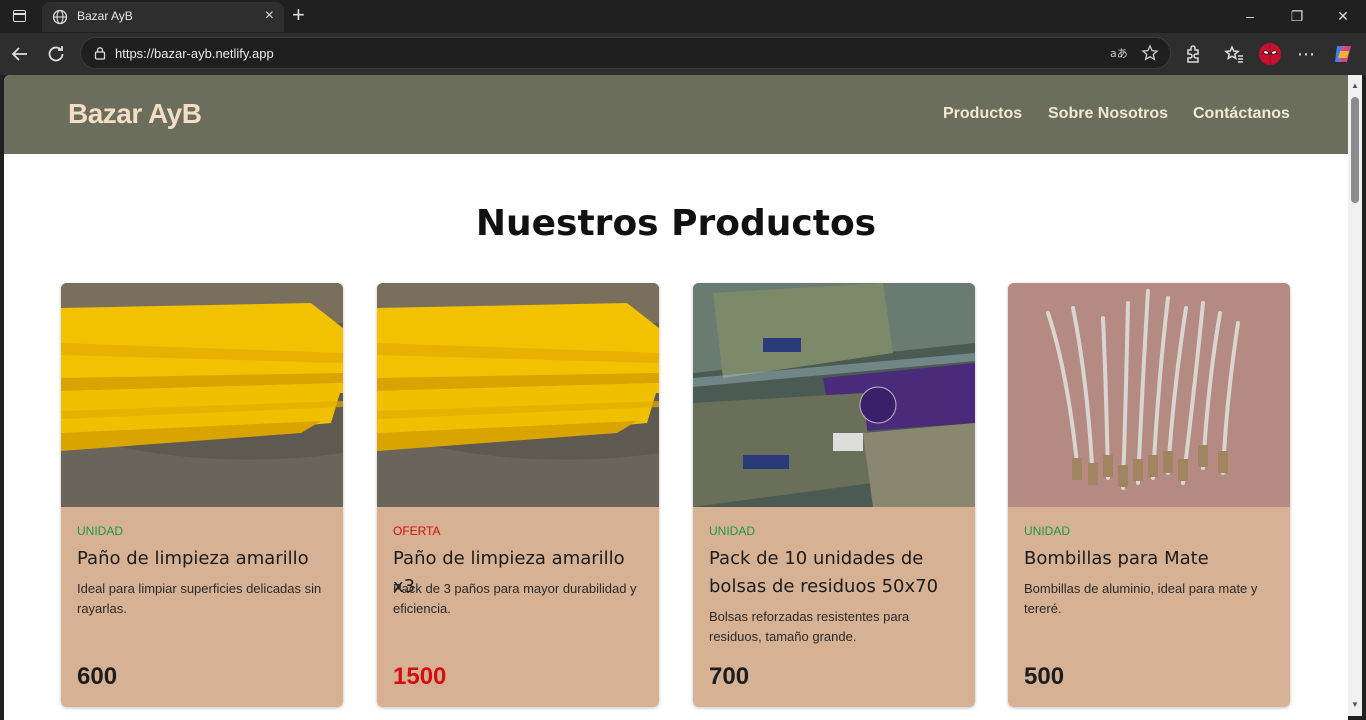 Image resolution: width=1366 pixels, height=720 pixels. Describe the element at coordinates (1193, 54) in the screenshot. I see `extensions-icon` at that location.